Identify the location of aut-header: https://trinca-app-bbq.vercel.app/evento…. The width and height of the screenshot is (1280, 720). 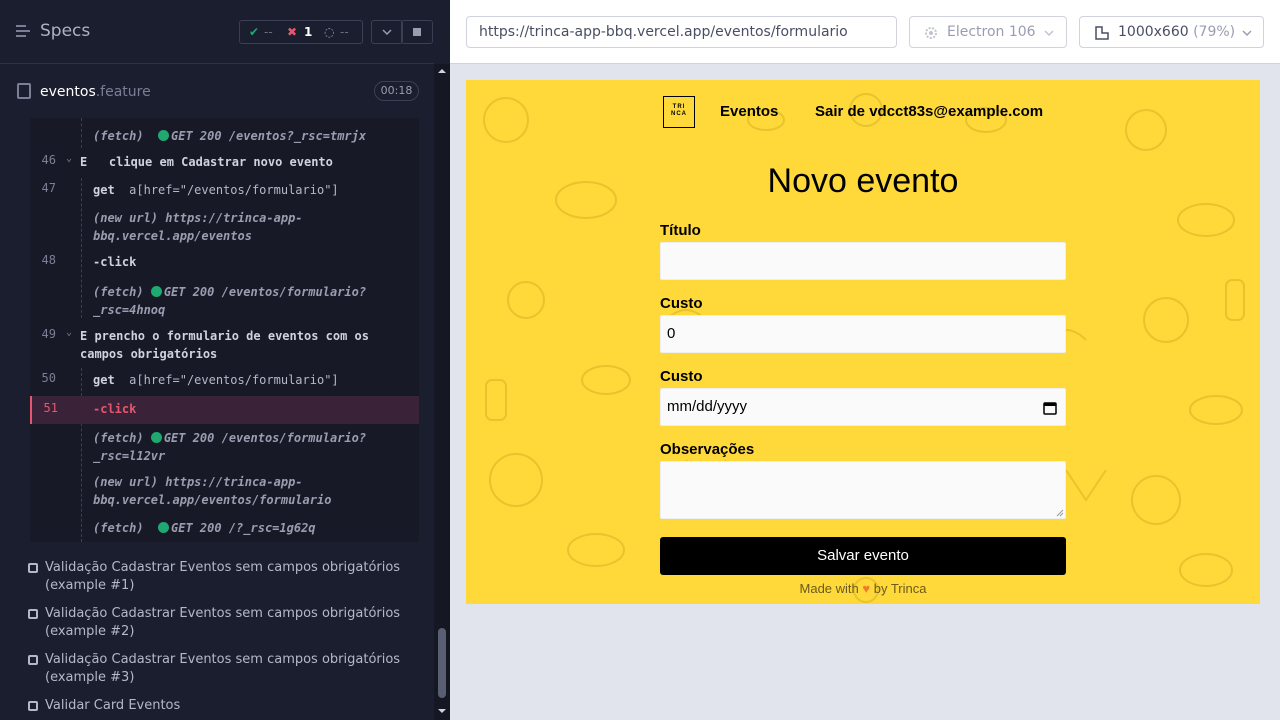
(865, 32).